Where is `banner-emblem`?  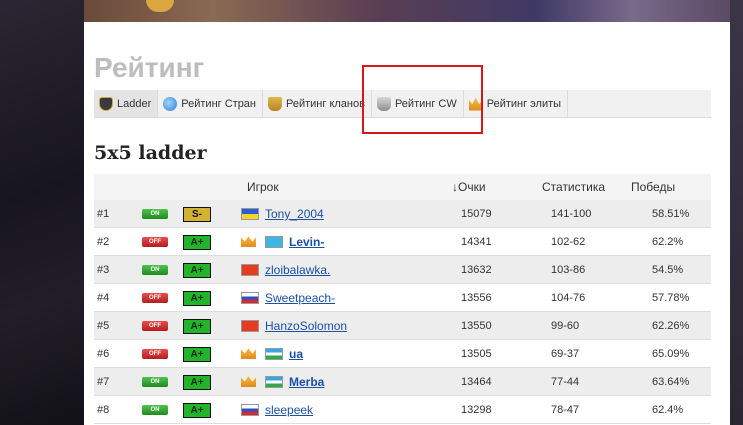
banner-emblem is located at coordinates (160, 6).